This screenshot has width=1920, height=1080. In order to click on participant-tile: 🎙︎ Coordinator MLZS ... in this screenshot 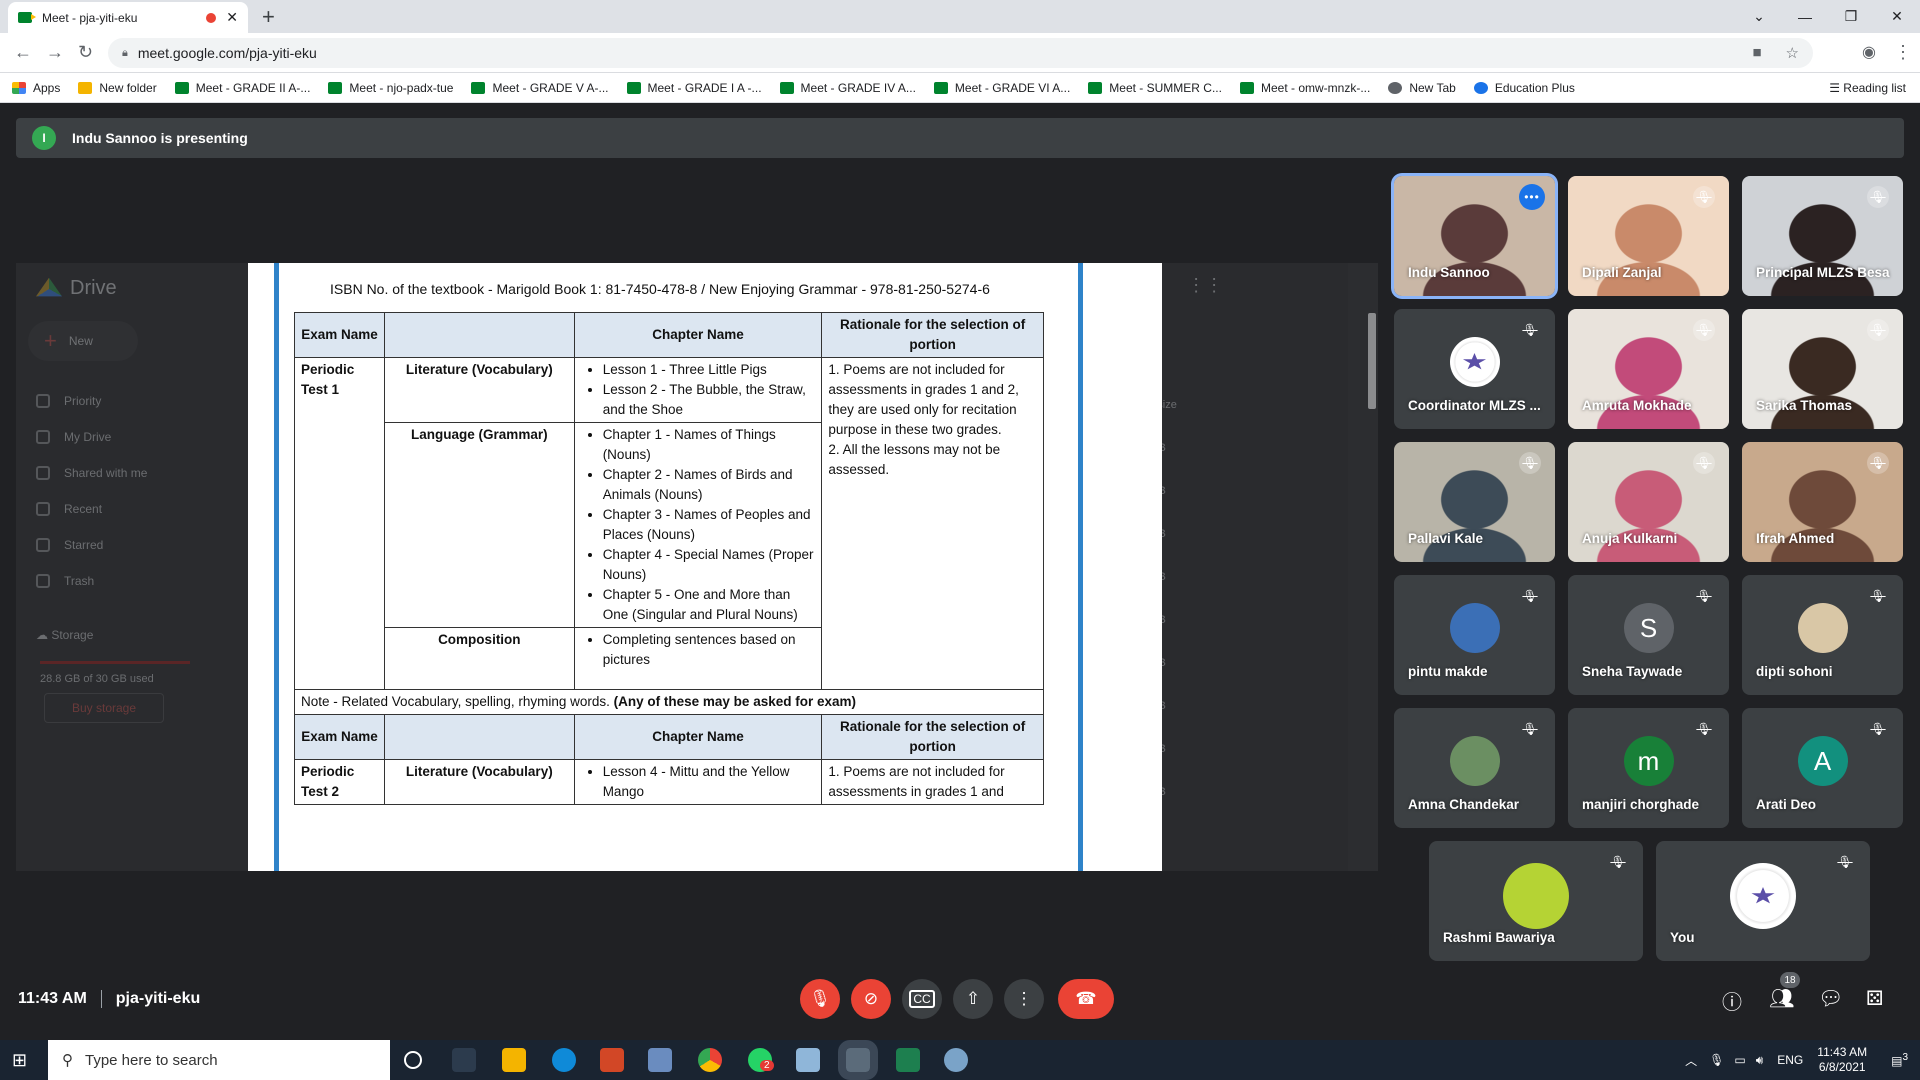, I will do `click(1474, 369)`.